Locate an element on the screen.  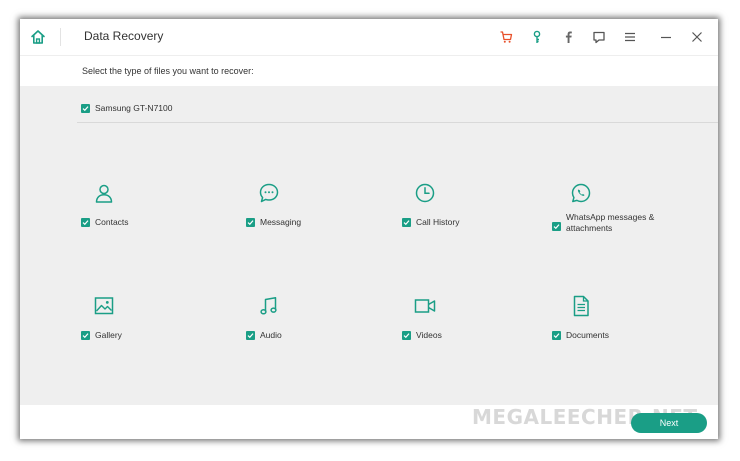
audio-icon is located at coordinates (269, 306).